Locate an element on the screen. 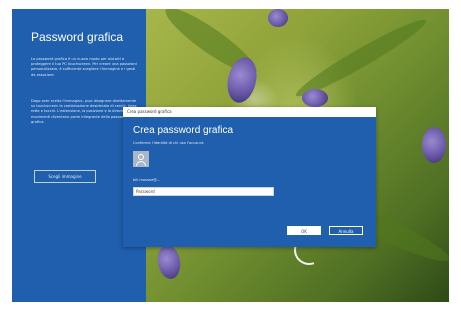 This screenshot has width=461, height=311. dialog-titlebar: Crea password grafica is located at coordinates (249, 112).